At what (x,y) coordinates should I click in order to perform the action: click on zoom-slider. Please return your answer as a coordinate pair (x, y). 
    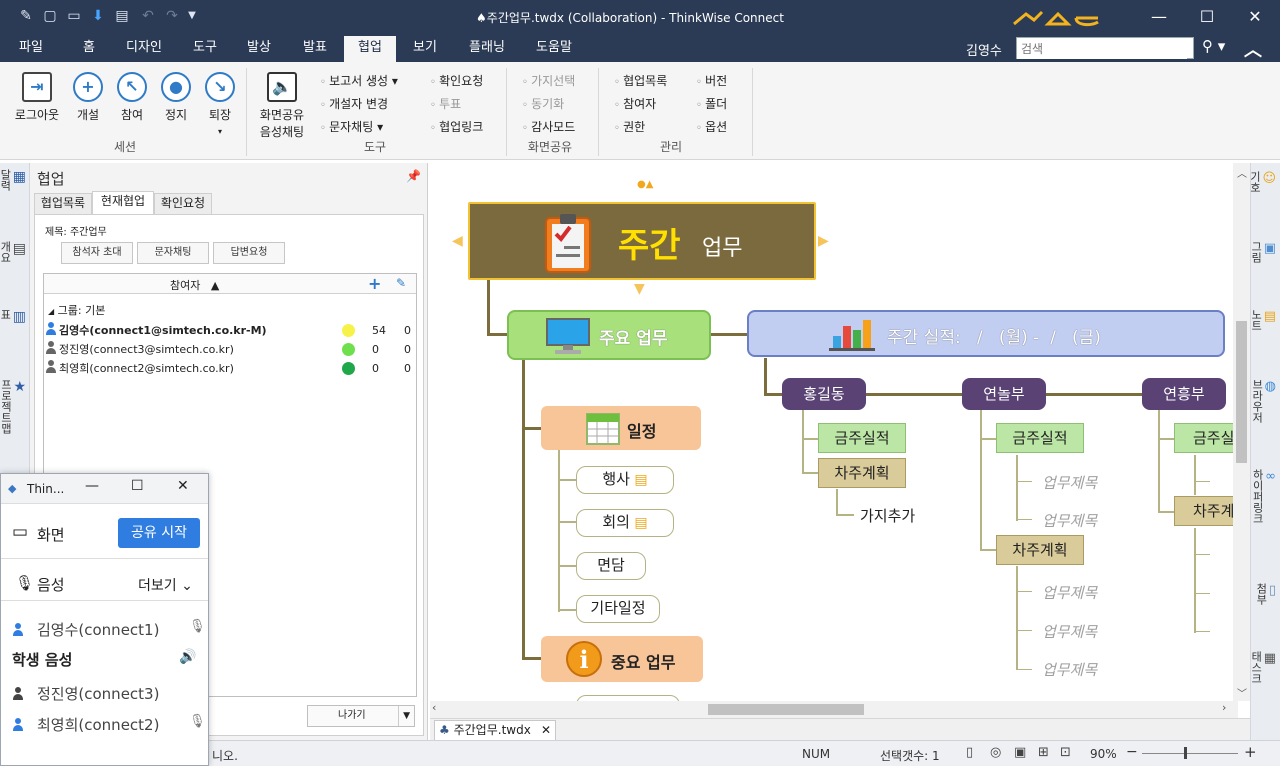
    Looking at the image, I should click on (1190, 753).